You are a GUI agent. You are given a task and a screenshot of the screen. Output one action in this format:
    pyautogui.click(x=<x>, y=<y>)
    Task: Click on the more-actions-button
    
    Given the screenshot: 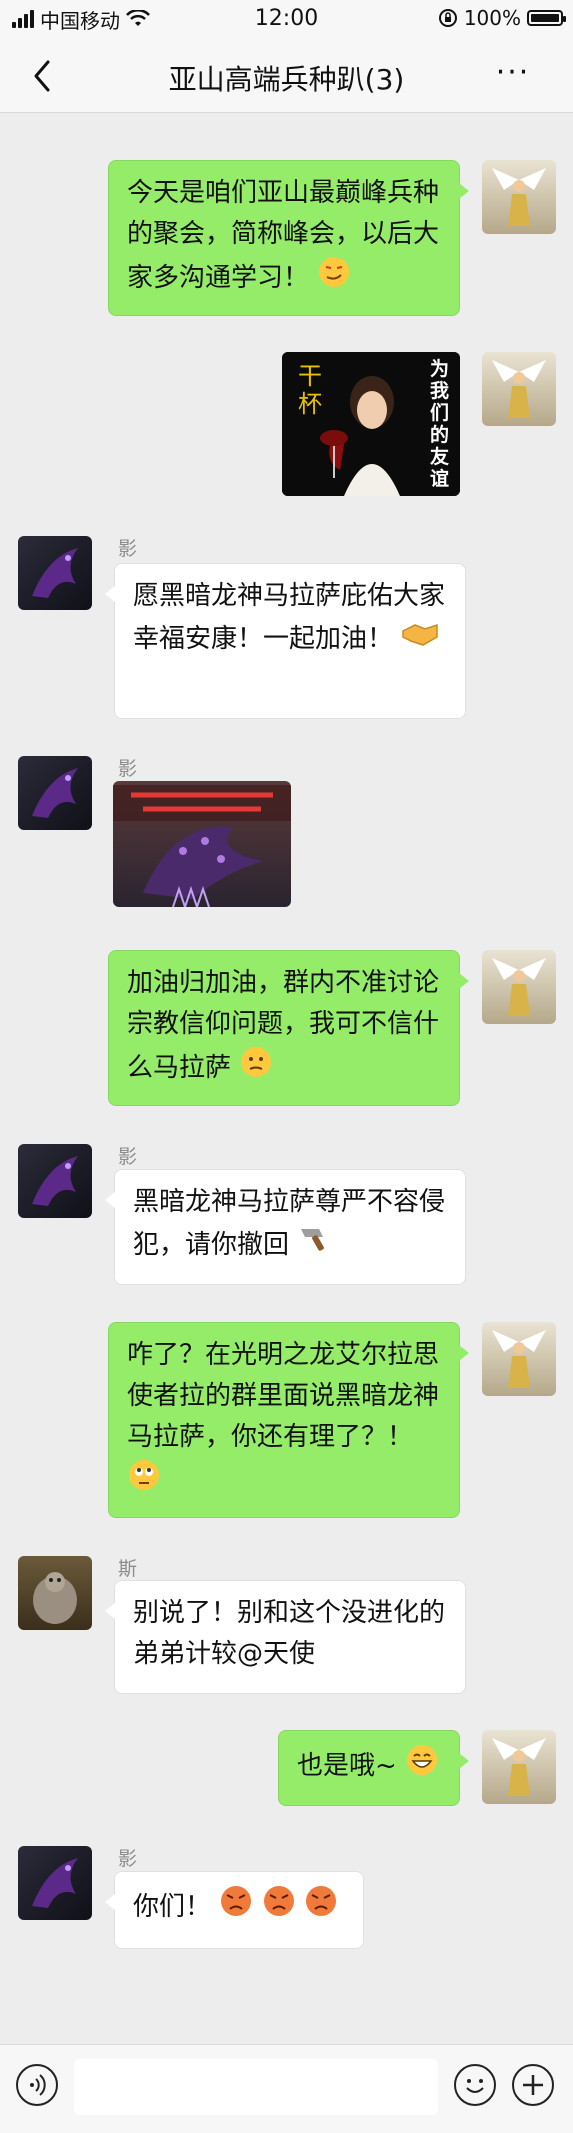 What is the action you would take?
    pyautogui.click(x=533, y=2085)
    